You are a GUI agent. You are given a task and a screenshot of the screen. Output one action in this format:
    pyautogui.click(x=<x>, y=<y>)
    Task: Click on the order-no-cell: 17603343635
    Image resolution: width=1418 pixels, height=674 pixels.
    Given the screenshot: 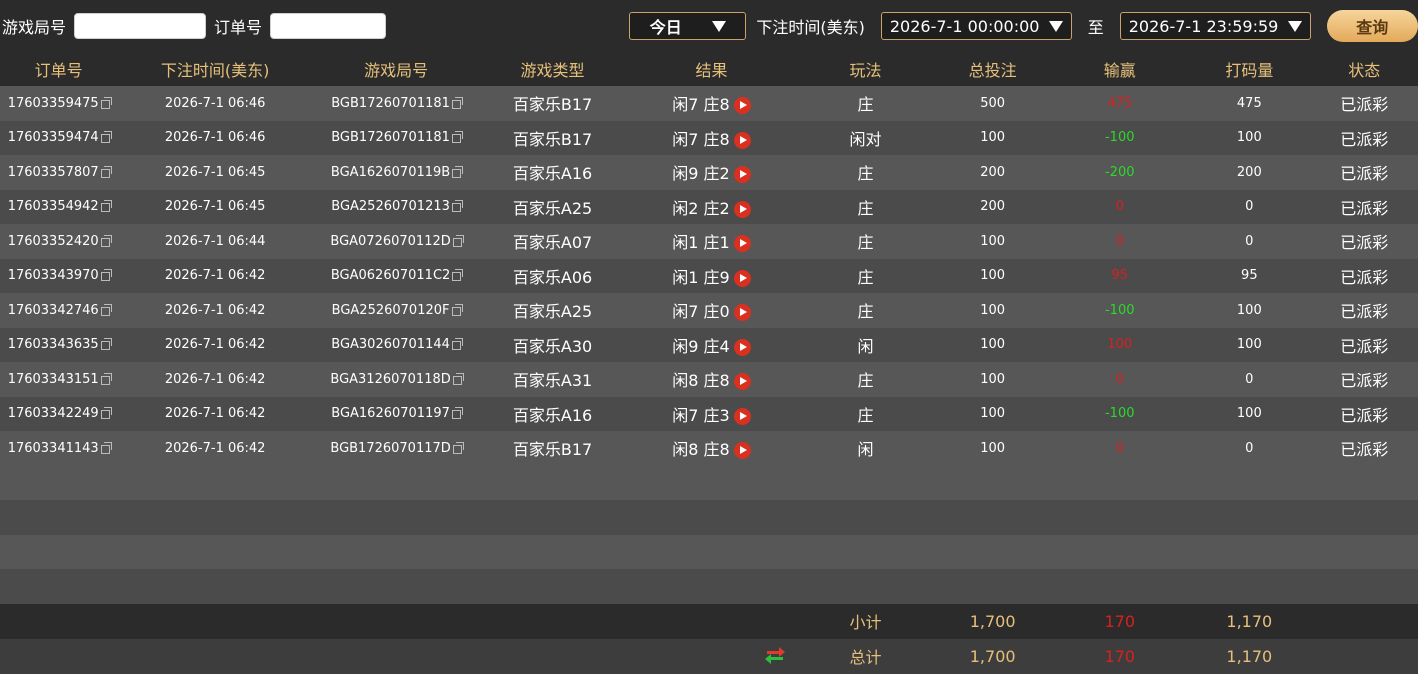 What is the action you would take?
    pyautogui.click(x=58, y=344)
    